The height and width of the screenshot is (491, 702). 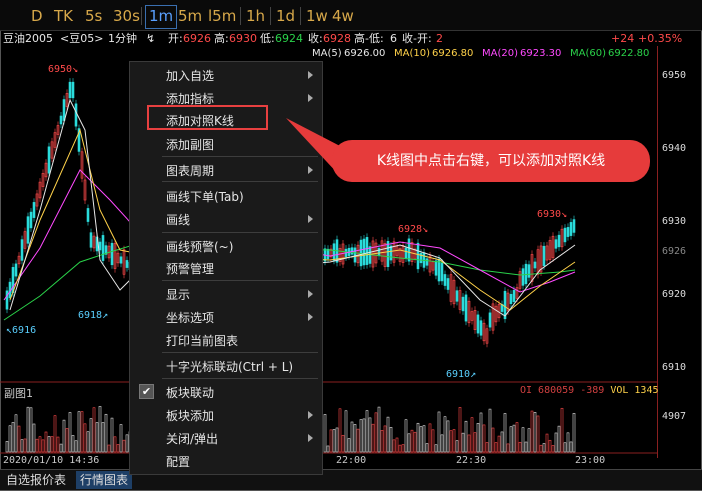 What do you see at coordinates (674, 416) in the screenshot?
I see `volume-tick: 4907` at bounding box center [674, 416].